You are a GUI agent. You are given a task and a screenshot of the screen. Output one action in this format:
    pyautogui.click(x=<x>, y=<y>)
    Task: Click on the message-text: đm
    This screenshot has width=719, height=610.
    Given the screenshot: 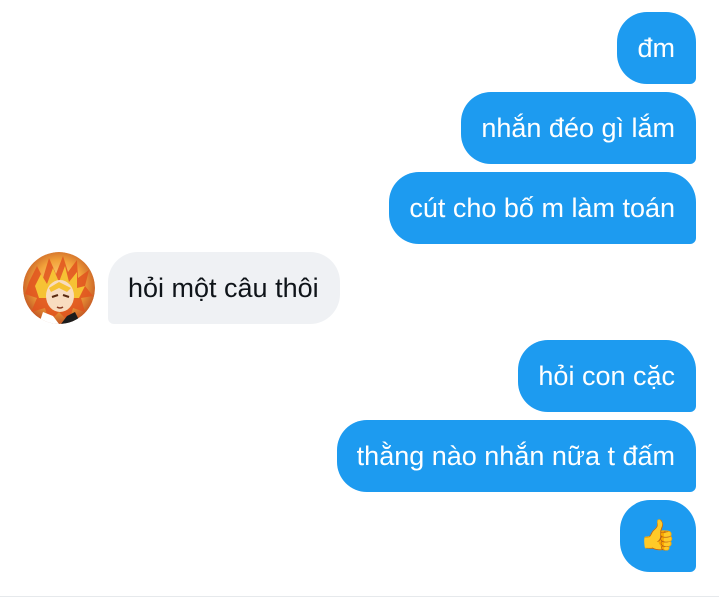 What is the action you would take?
    pyautogui.click(x=656, y=47)
    